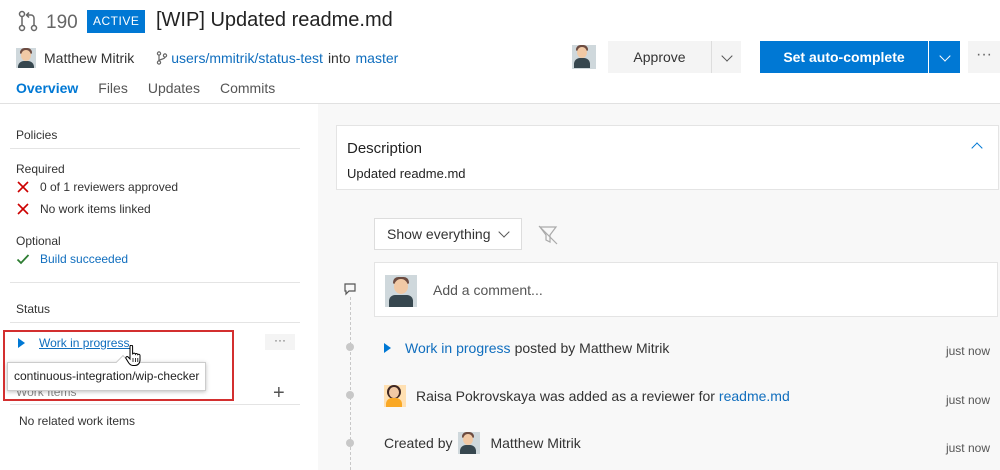 The width and height of the screenshot is (1000, 470). I want to click on tab-overview: Overview, so click(47, 88).